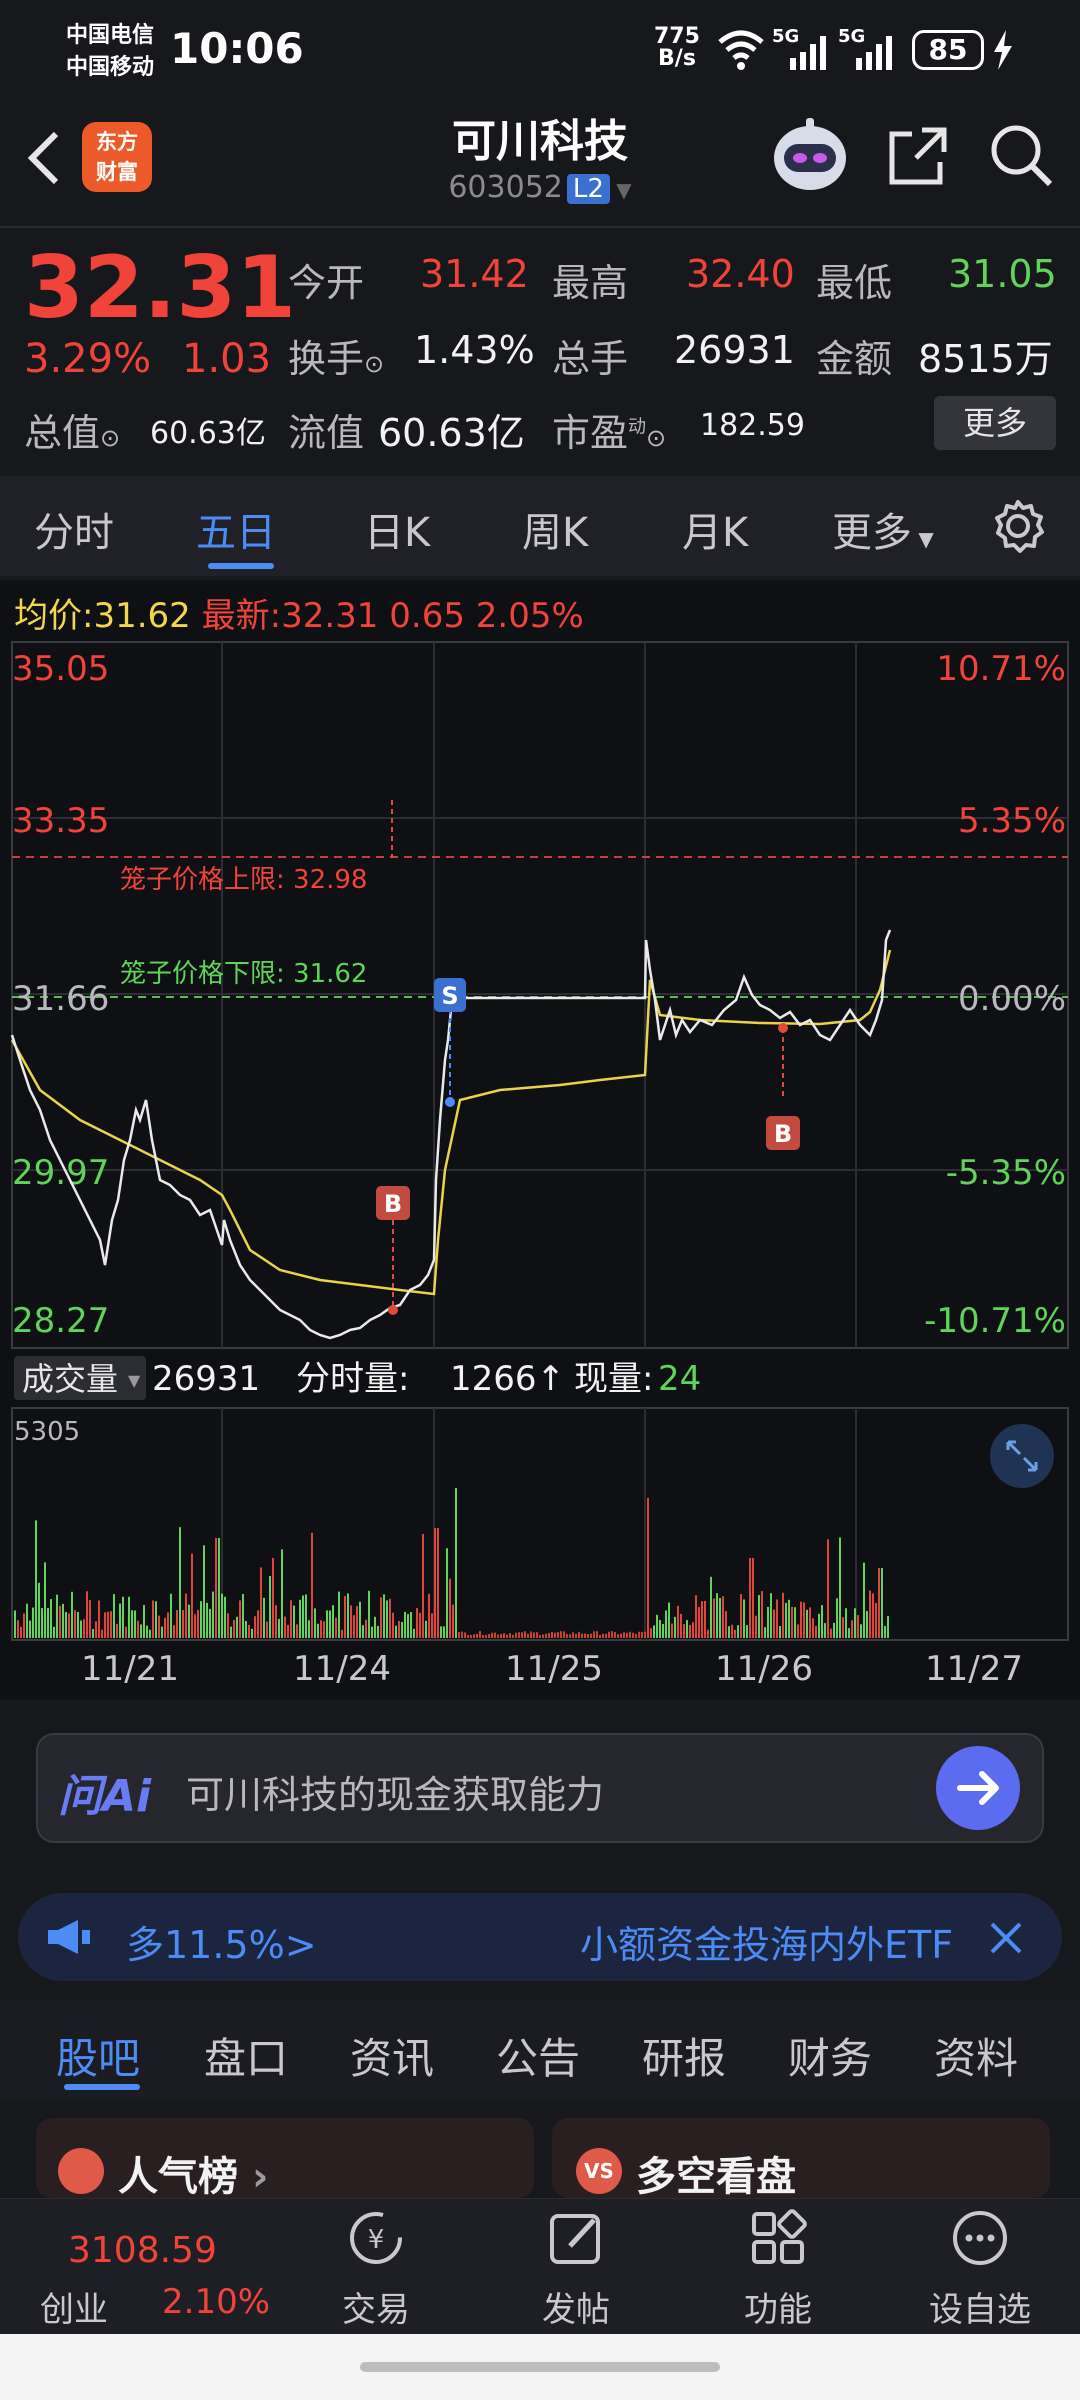  I want to click on tab-research: 研报, so click(684, 2055).